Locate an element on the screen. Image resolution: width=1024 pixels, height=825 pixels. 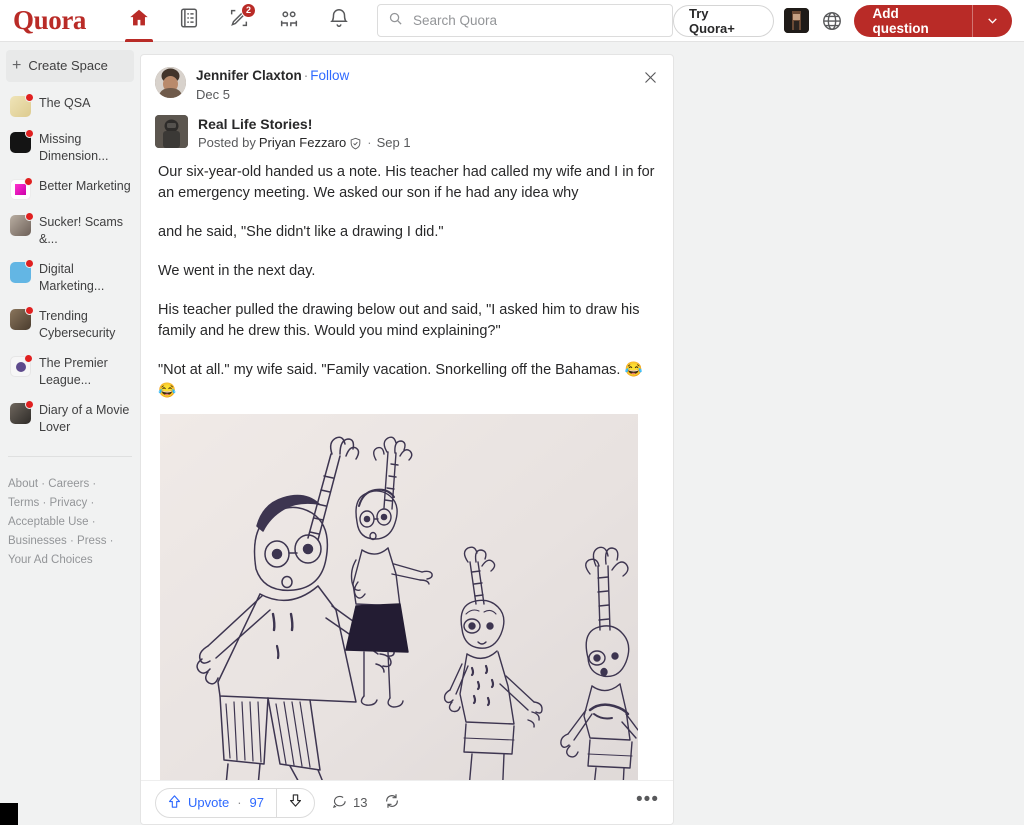
answer-list-icon is located at coordinates (189, 20).